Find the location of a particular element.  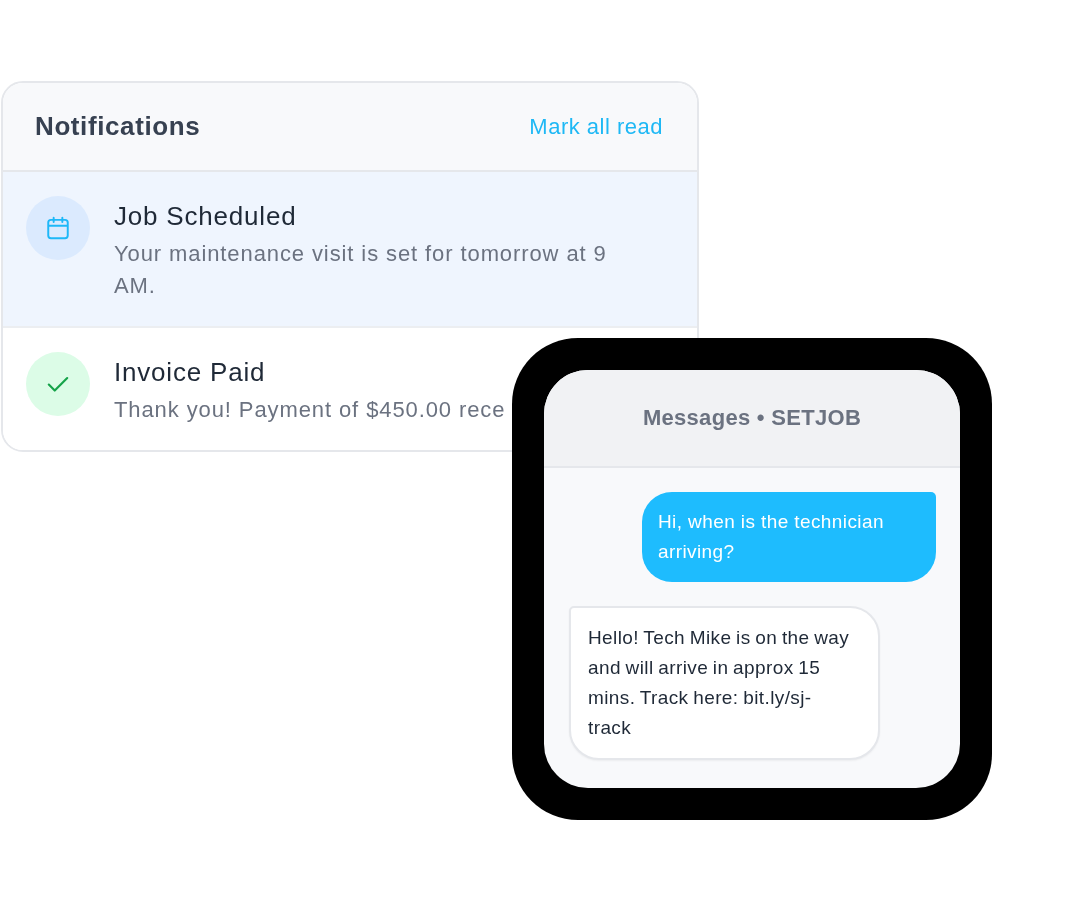

received-message: Hello! Tech Mike is on the way and will arrive in approx 15 mins. Track here: bit.ly/sj-track is located at coordinates (724, 683).